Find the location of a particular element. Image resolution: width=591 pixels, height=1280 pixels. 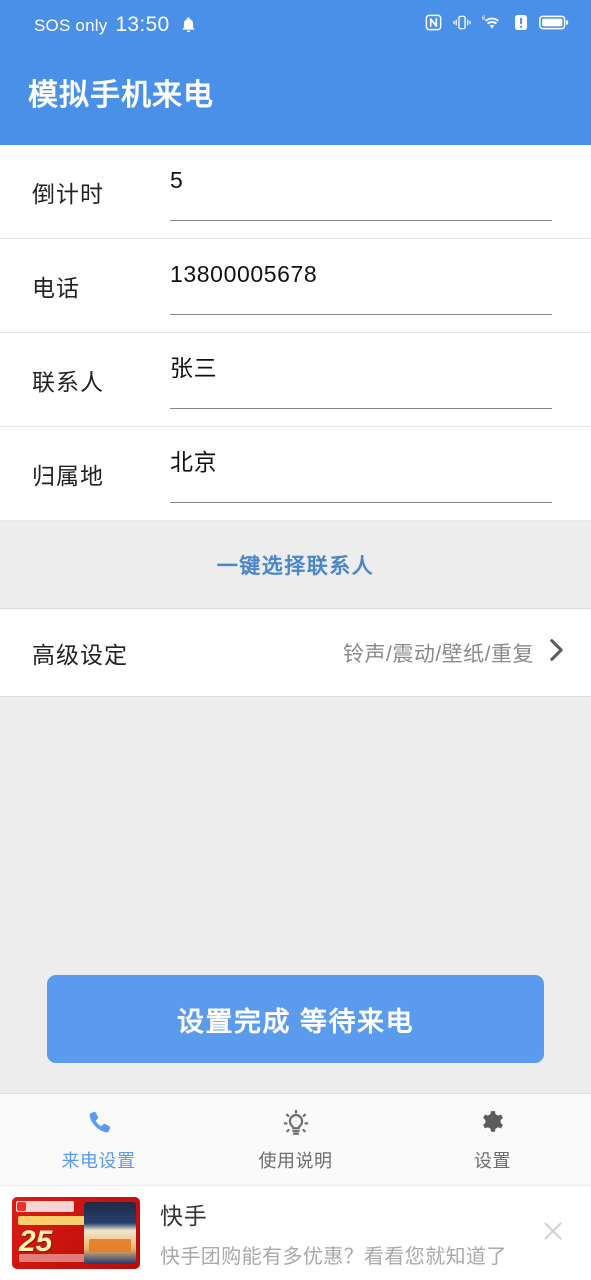

tab-instructions: 使用说明 is located at coordinates (295, 1139).